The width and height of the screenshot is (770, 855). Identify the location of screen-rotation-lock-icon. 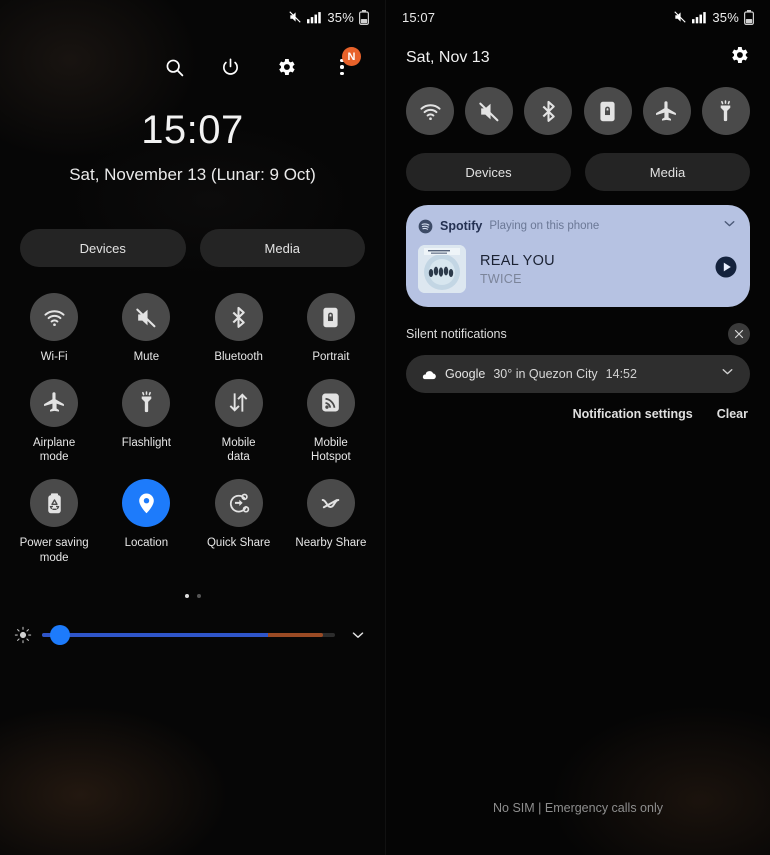
(330, 317).